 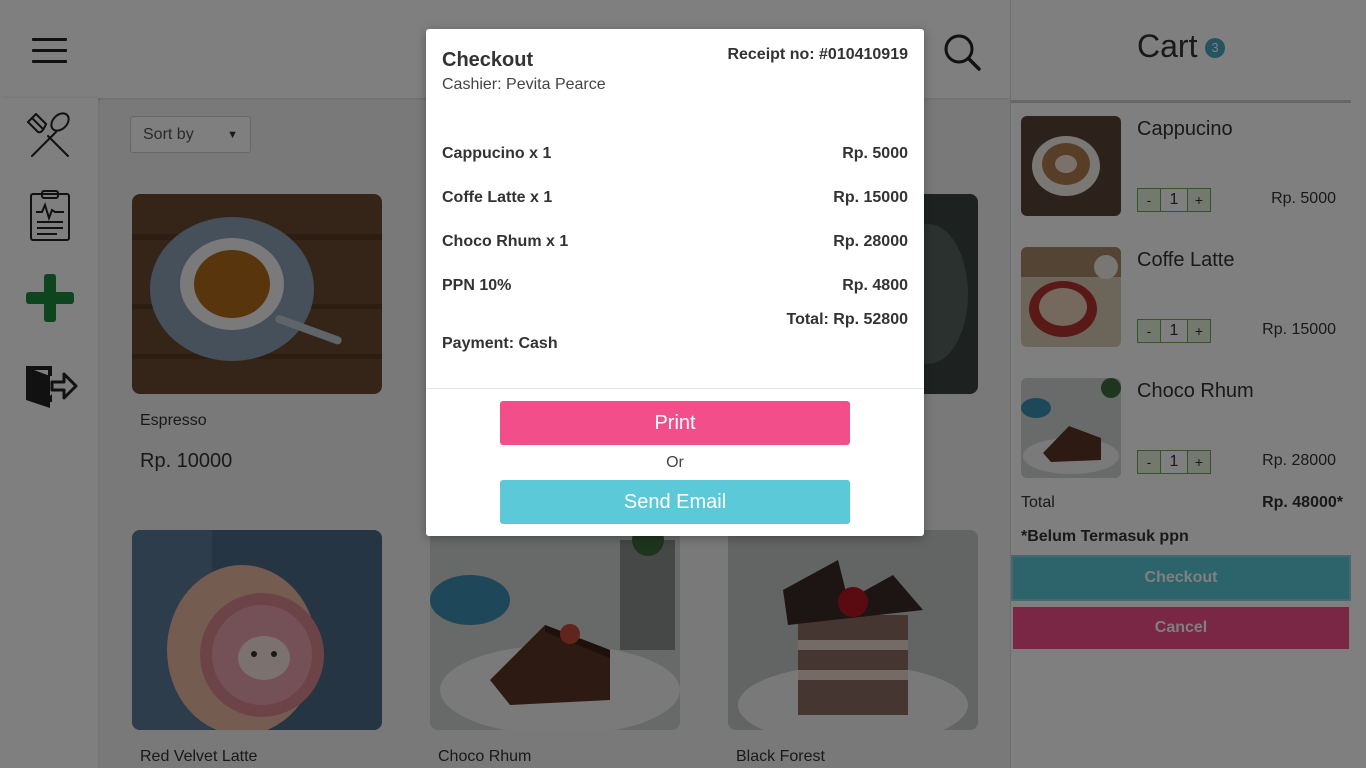 I want to click on or-separator: Or, so click(x=675, y=462).